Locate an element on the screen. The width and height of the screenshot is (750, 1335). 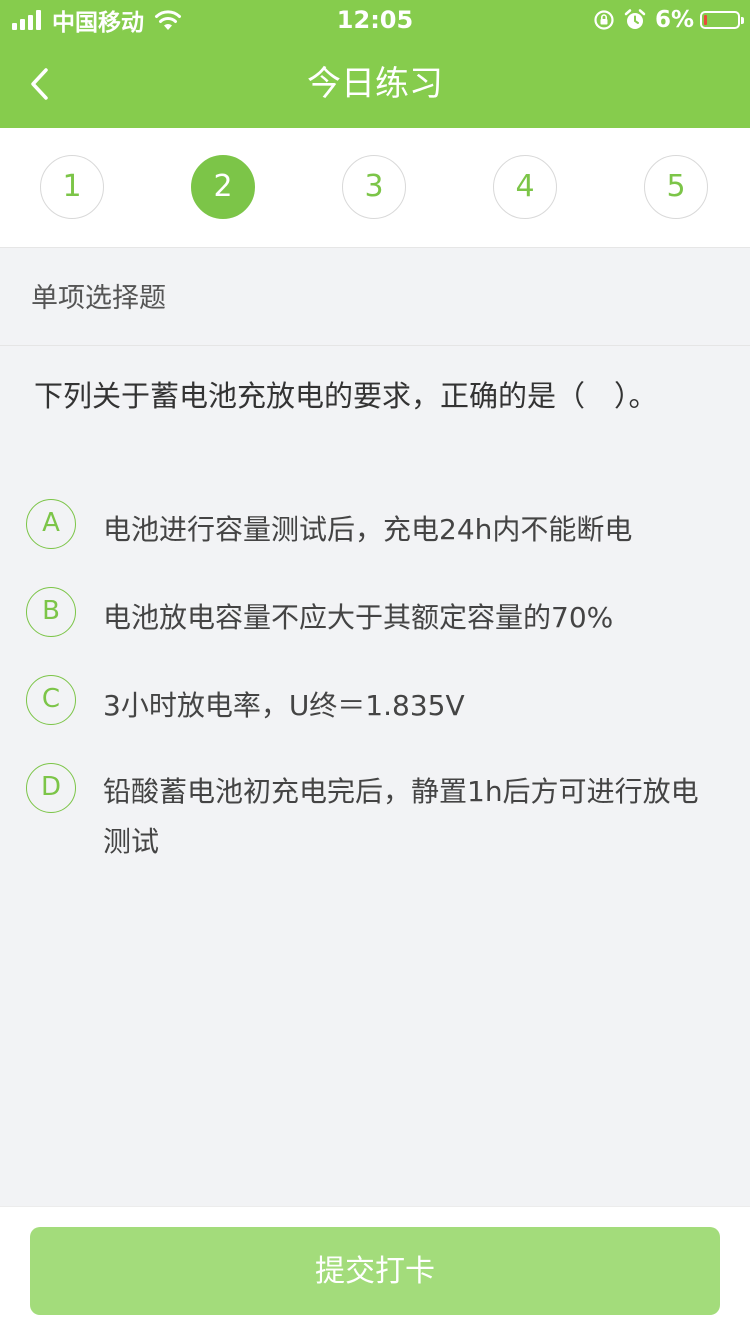
status-right: 6% is located at coordinates (668, 20).